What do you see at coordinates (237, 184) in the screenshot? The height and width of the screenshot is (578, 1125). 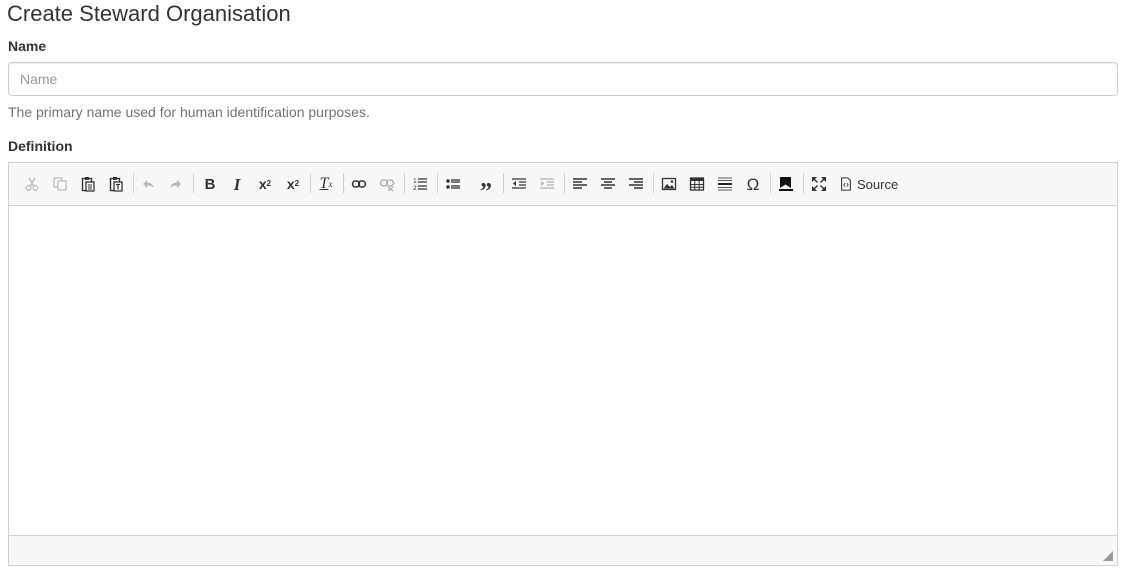 I see `italic-icon: I` at bounding box center [237, 184].